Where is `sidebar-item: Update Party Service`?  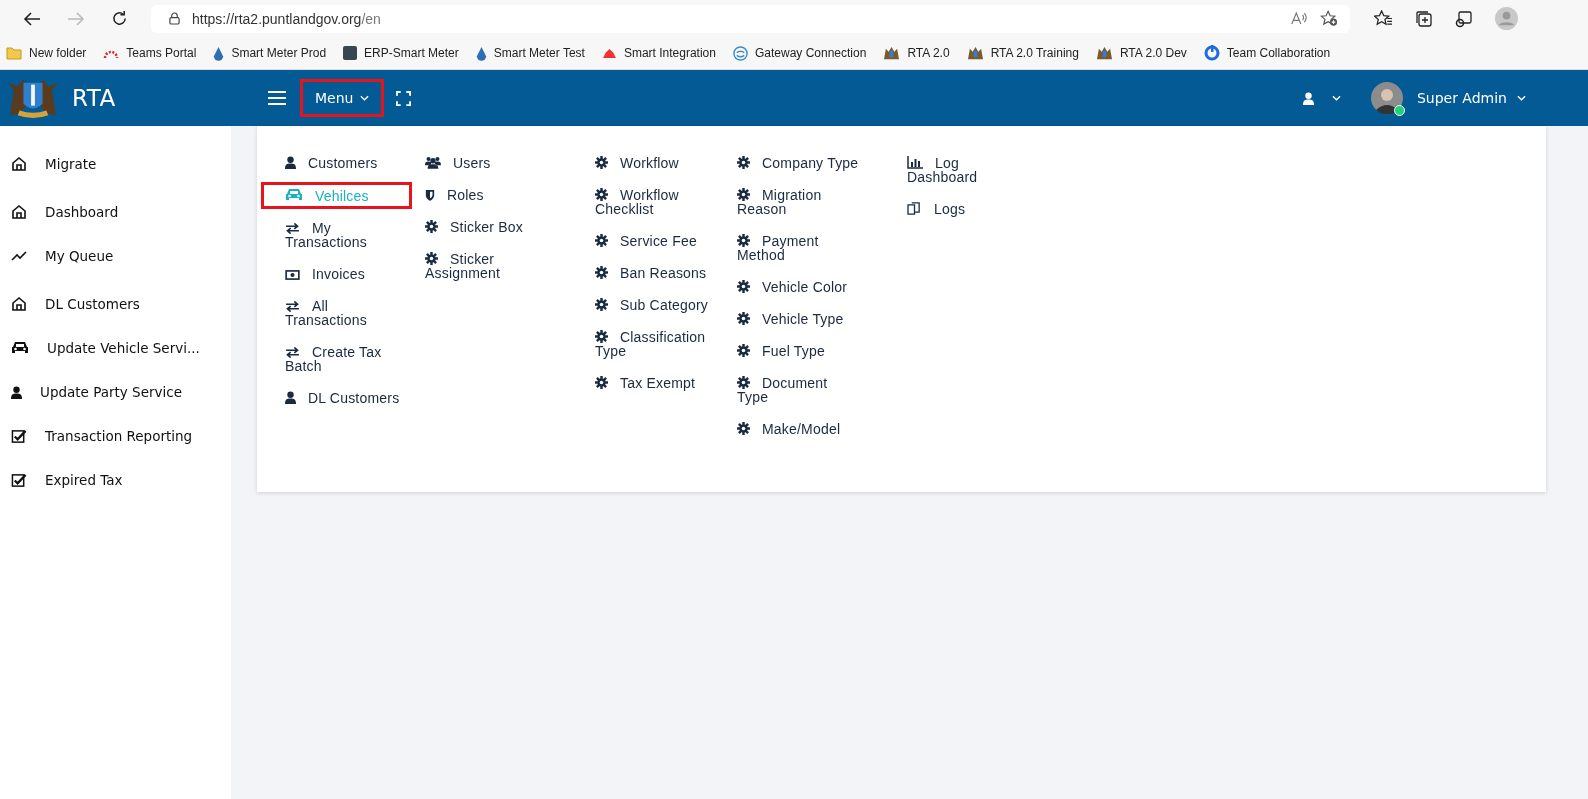 sidebar-item: Update Party Service is located at coordinates (115, 392).